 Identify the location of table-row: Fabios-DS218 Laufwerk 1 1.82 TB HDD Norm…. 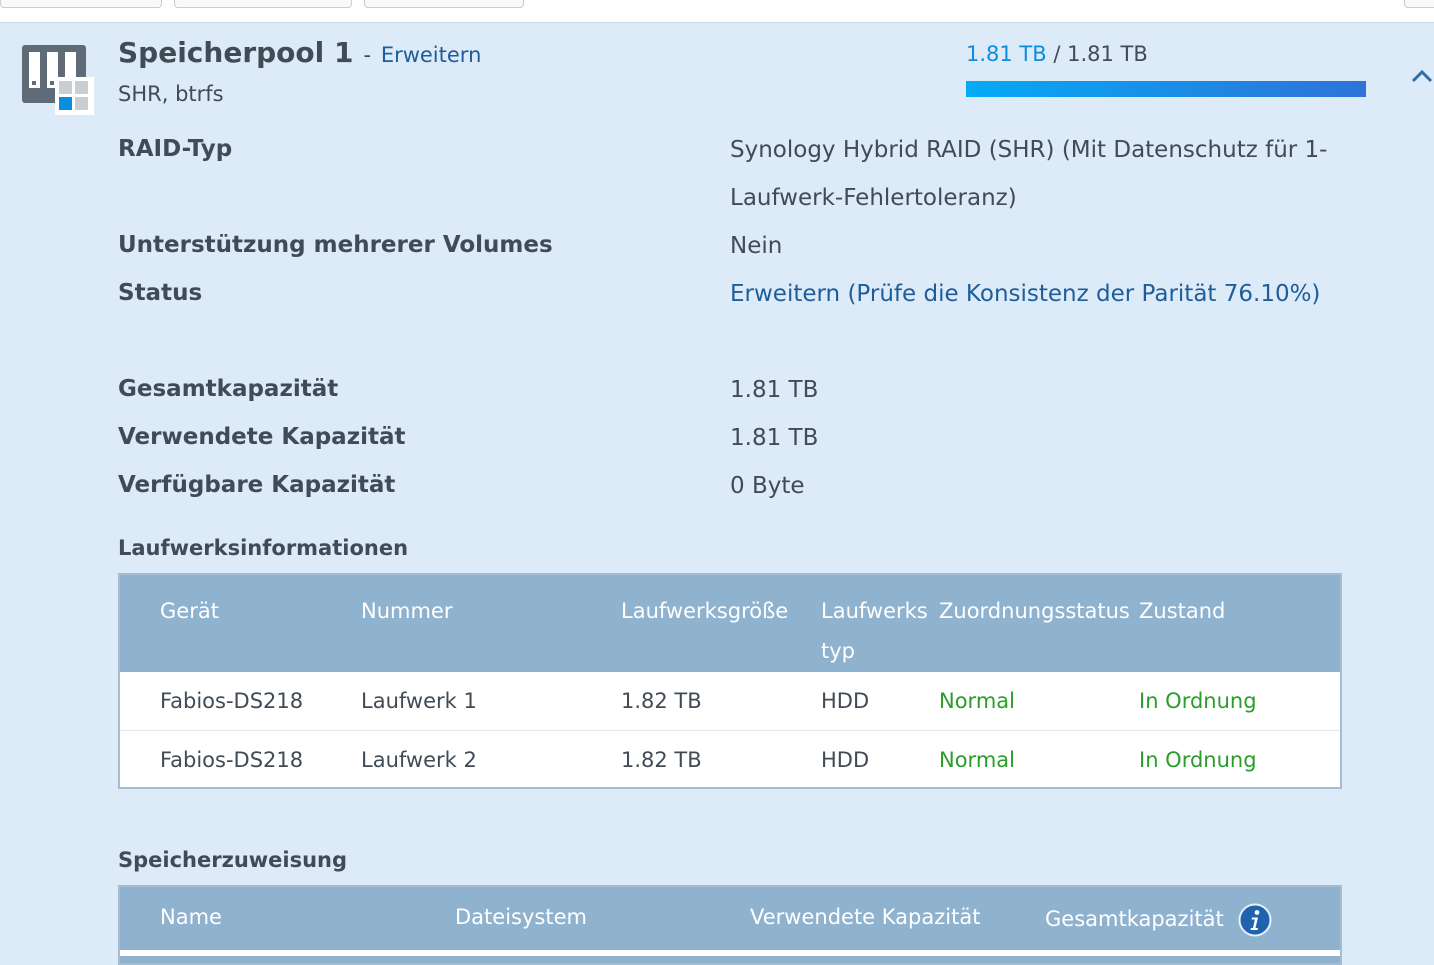
(730, 701).